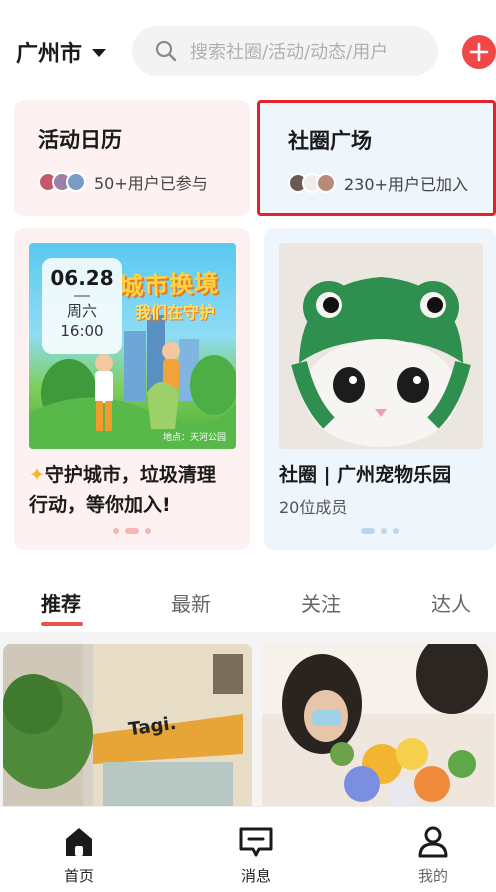 The height and width of the screenshot is (892, 496). What do you see at coordinates (194, 438) in the screenshot?
I see `poster-location: 地点：天河公园` at bounding box center [194, 438].